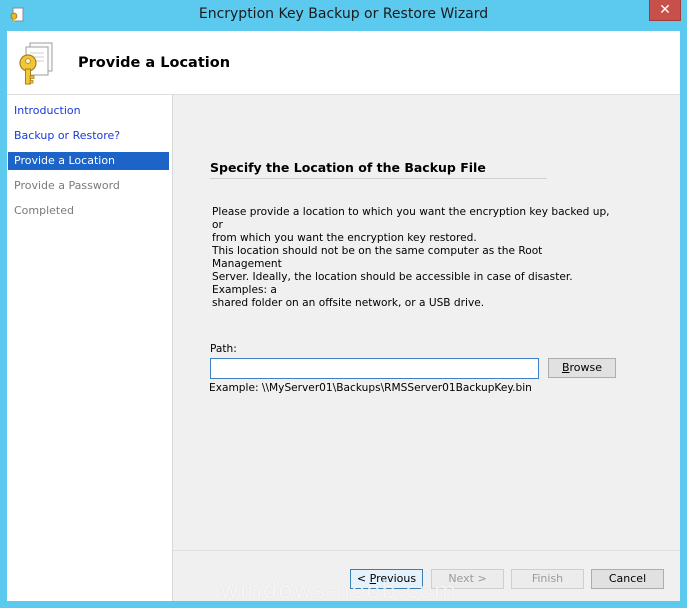 The image size is (687, 608). I want to click on path-label: Path:, so click(223, 349).